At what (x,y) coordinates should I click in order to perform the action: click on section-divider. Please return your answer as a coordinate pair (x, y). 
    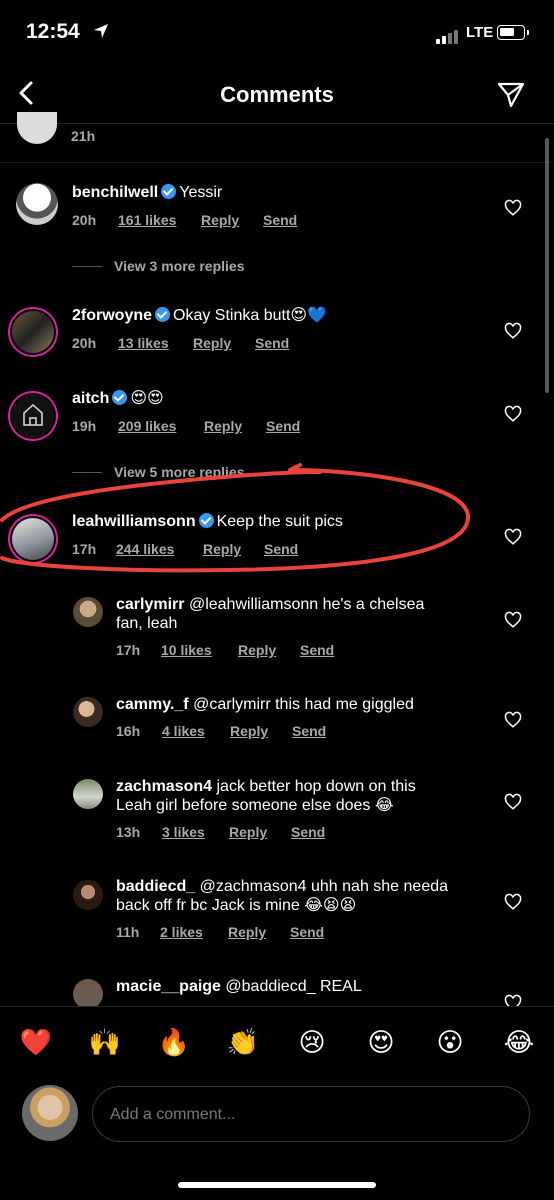
    Looking at the image, I should click on (277, 162).